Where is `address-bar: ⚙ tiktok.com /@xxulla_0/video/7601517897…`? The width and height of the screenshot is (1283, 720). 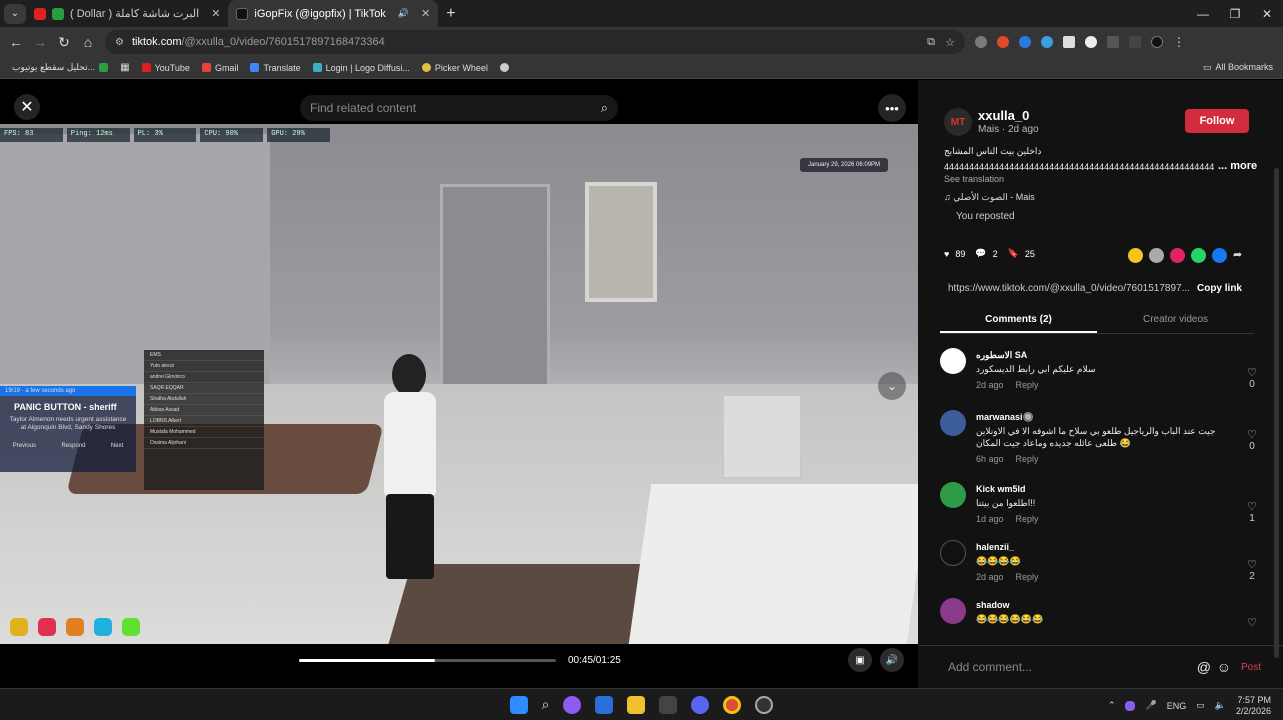
address-bar: ⚙ tiktok.com /@xxulla_0/video/7601517897… is located at coordinates (535, 42).